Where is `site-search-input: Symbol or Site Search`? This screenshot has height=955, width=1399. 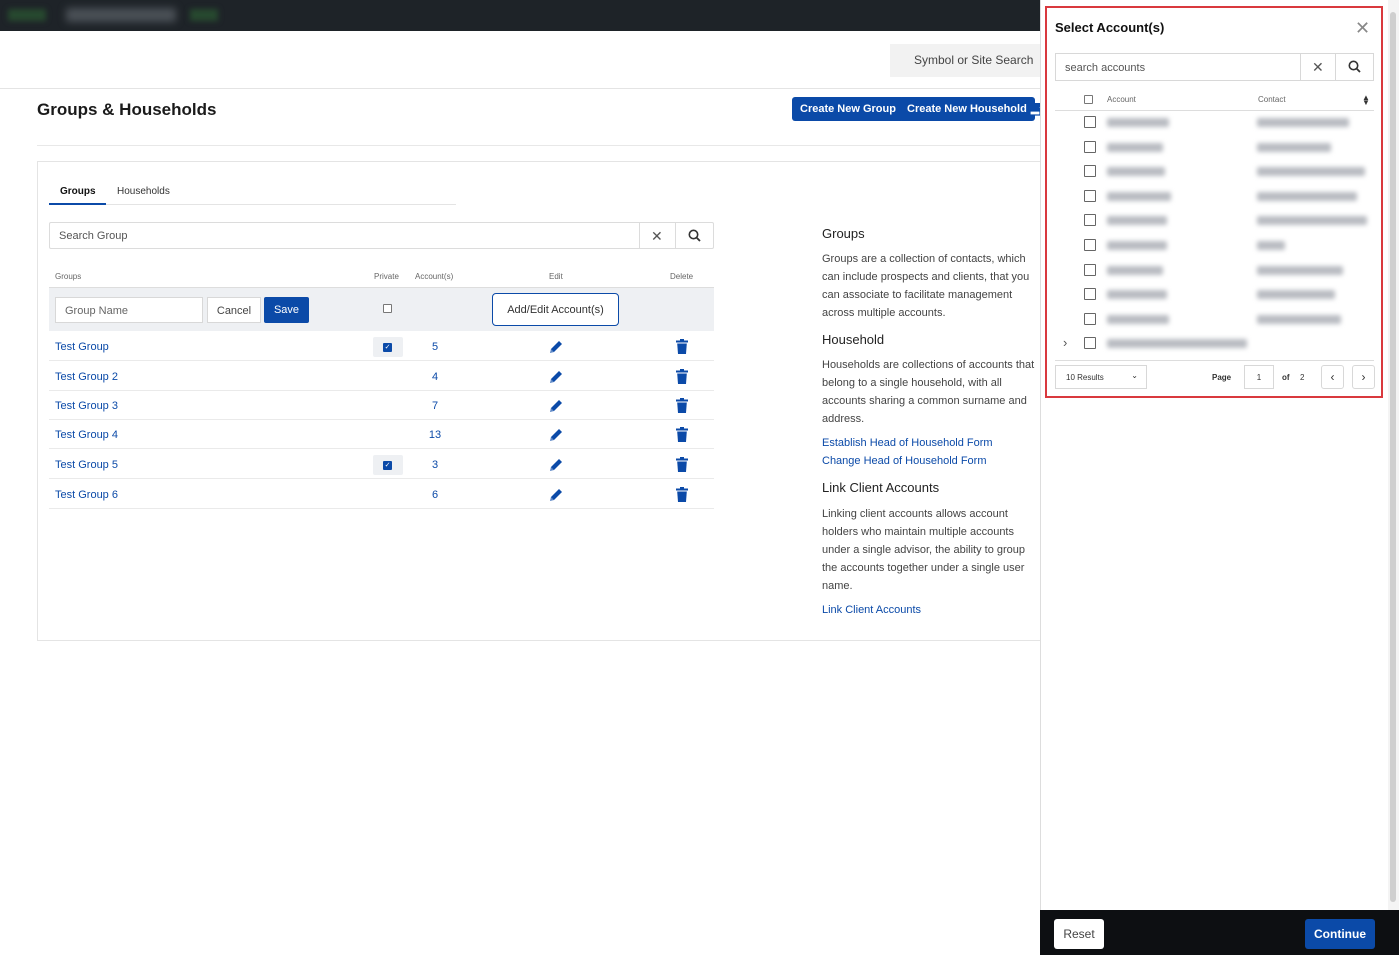
site-search-input: Symbol or Site Search is located at coordinates (970, 60).